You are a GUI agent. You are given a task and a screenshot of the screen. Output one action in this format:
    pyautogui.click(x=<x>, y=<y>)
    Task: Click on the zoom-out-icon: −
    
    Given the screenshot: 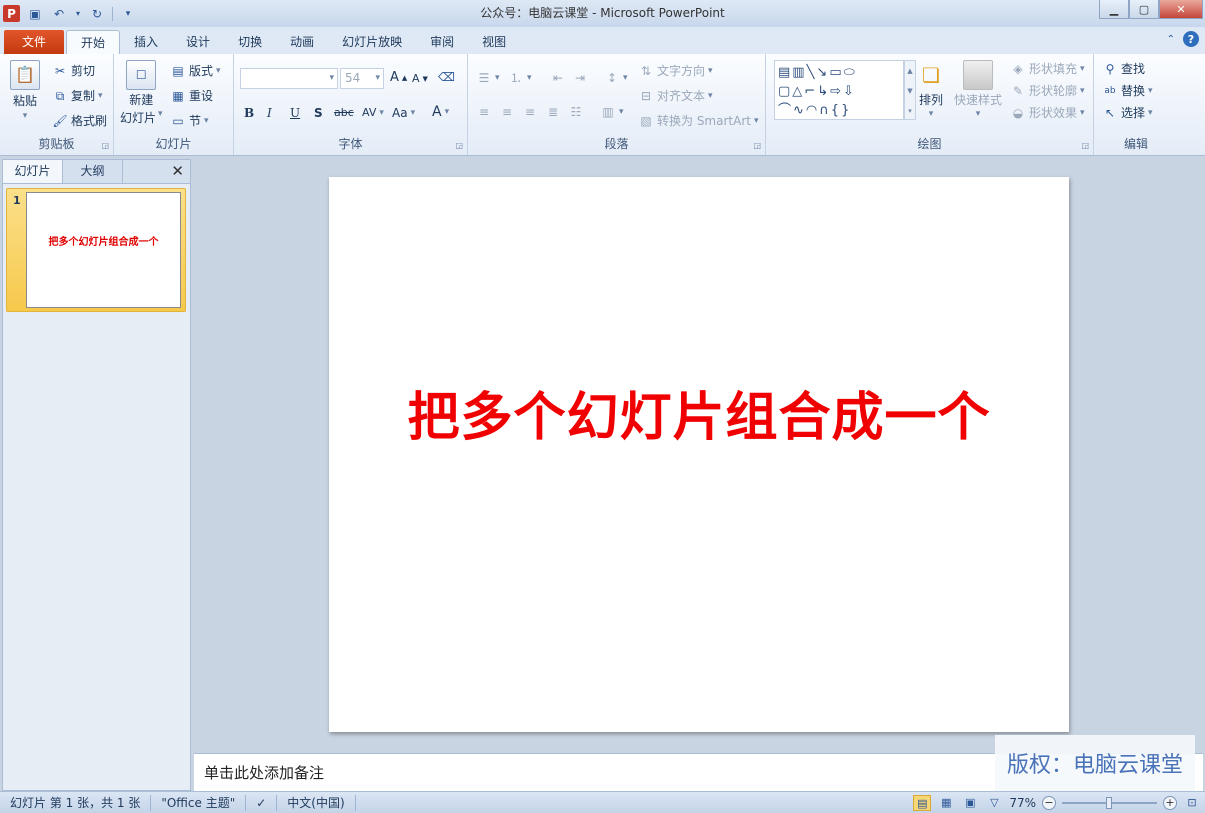 What is the action you would take?
    pyautogui.click(x=1049, y=803)
    